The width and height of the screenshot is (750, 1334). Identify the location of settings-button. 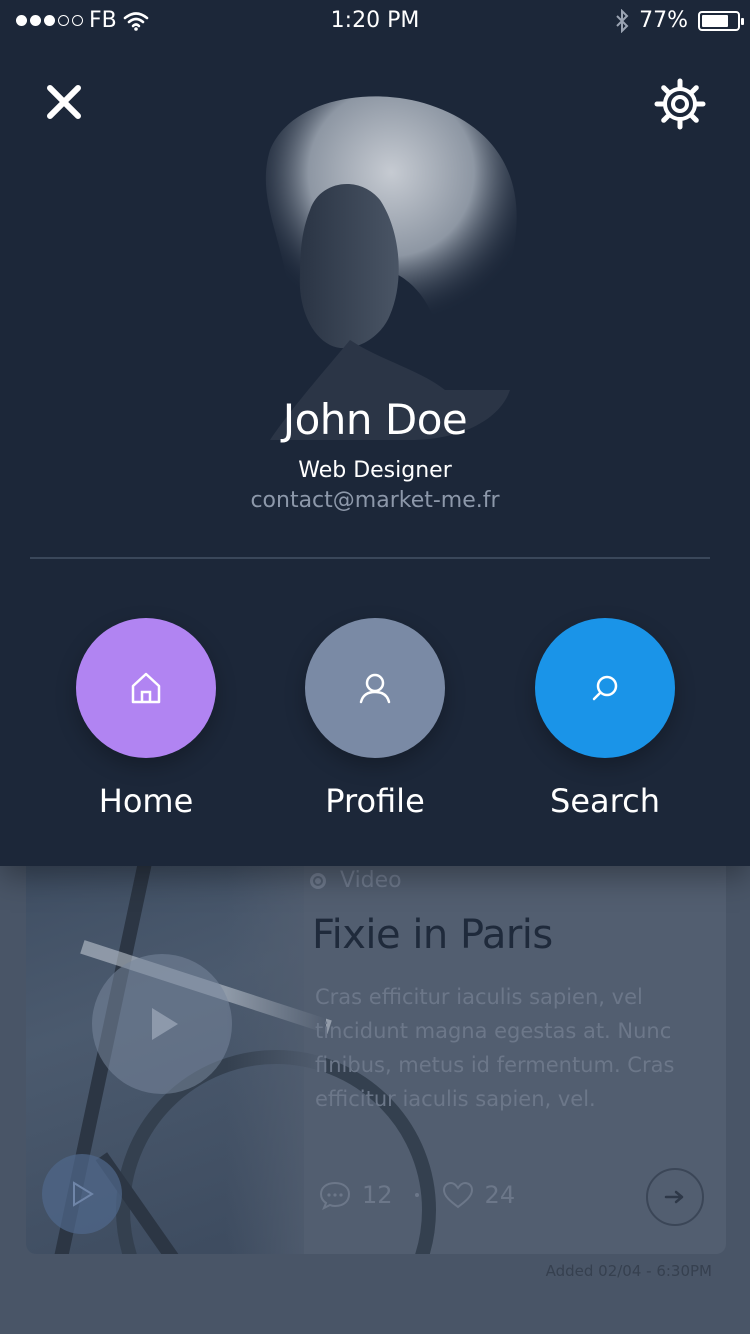
(680, 104).